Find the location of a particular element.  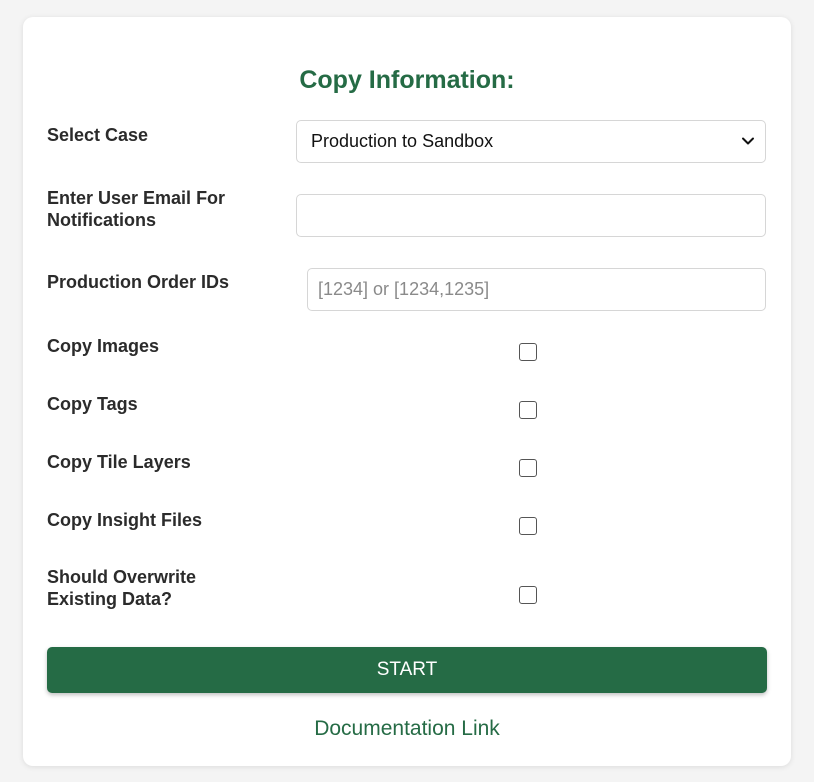

documentation-link: Documentation Link is located at coordinates (407, 729).